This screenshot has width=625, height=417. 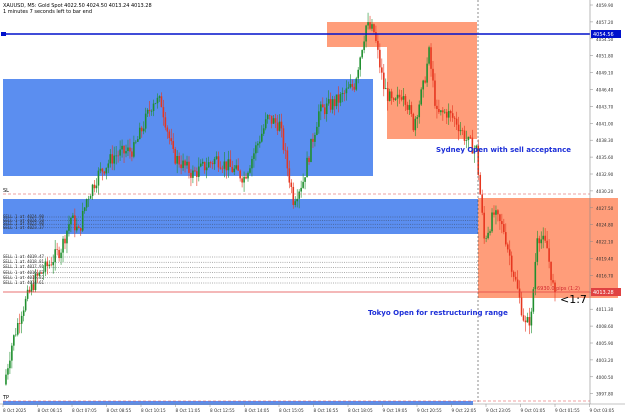 What do you see at coordinates (567, 410) in the screenshot?
I see `time-tick-label: 9 Oct 01:55` at bounding box center [567, 410].